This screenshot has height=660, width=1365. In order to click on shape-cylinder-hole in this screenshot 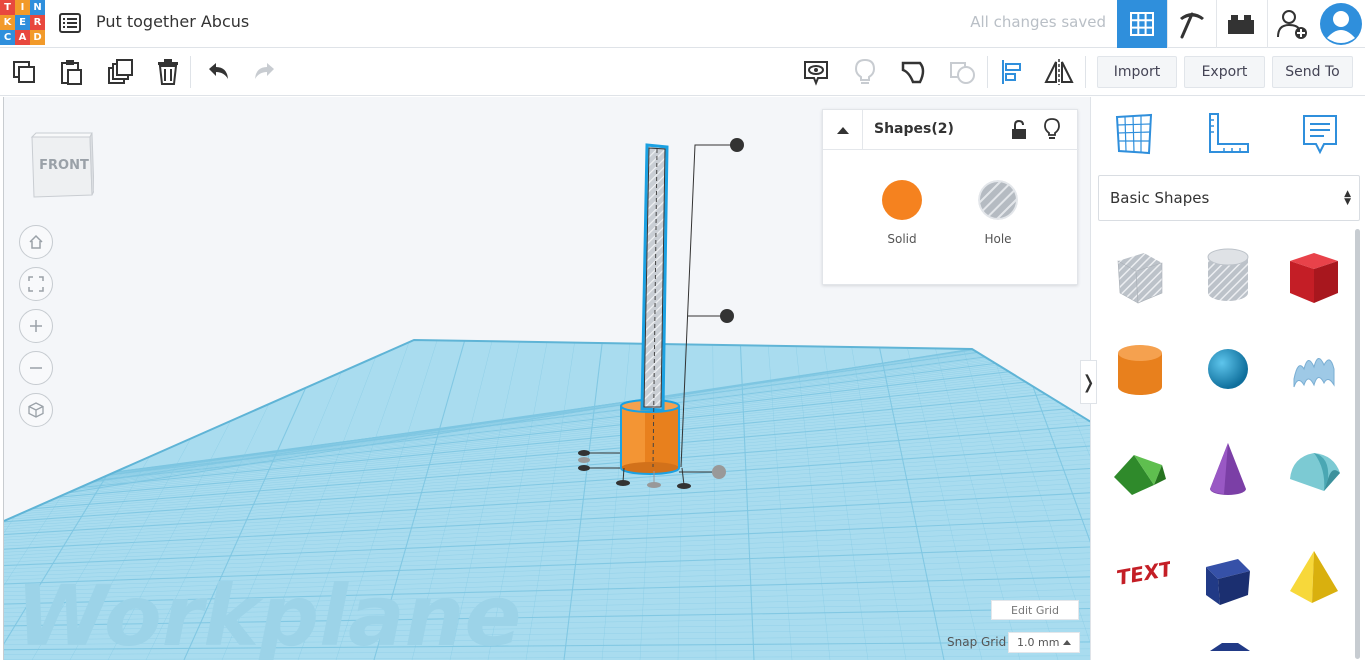, I will do `click(1228, 275)`.